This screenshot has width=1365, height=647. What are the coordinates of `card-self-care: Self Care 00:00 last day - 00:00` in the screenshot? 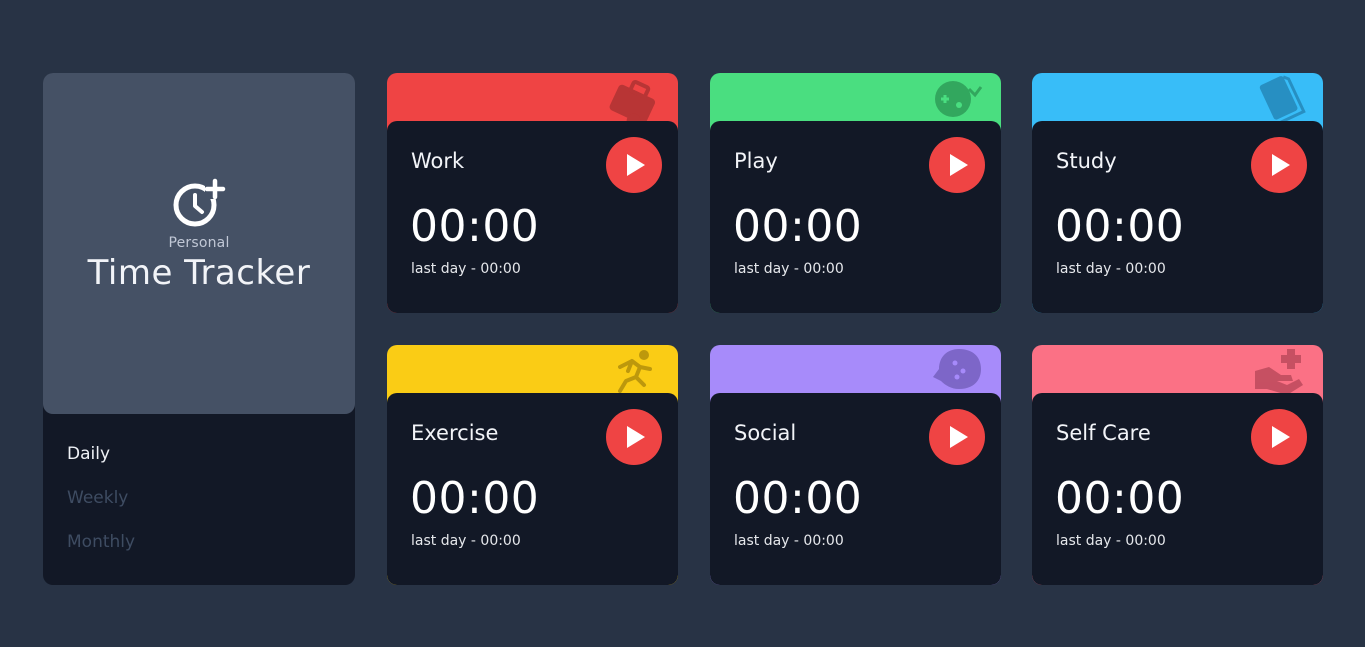 It's located at (1177, 465).